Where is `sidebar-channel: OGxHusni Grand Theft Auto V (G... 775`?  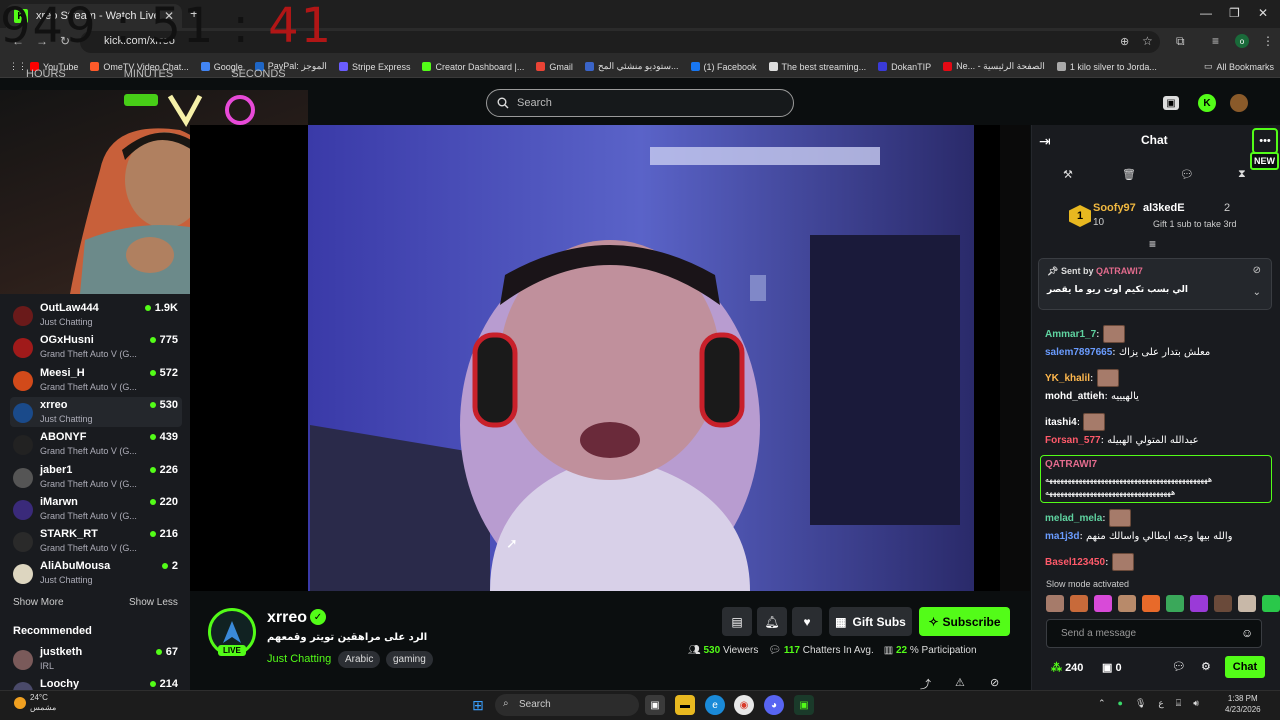
sidebar-channel: OGxHusni Grand Theft Auto V (G... 775 is located at coordinates (96, 347).